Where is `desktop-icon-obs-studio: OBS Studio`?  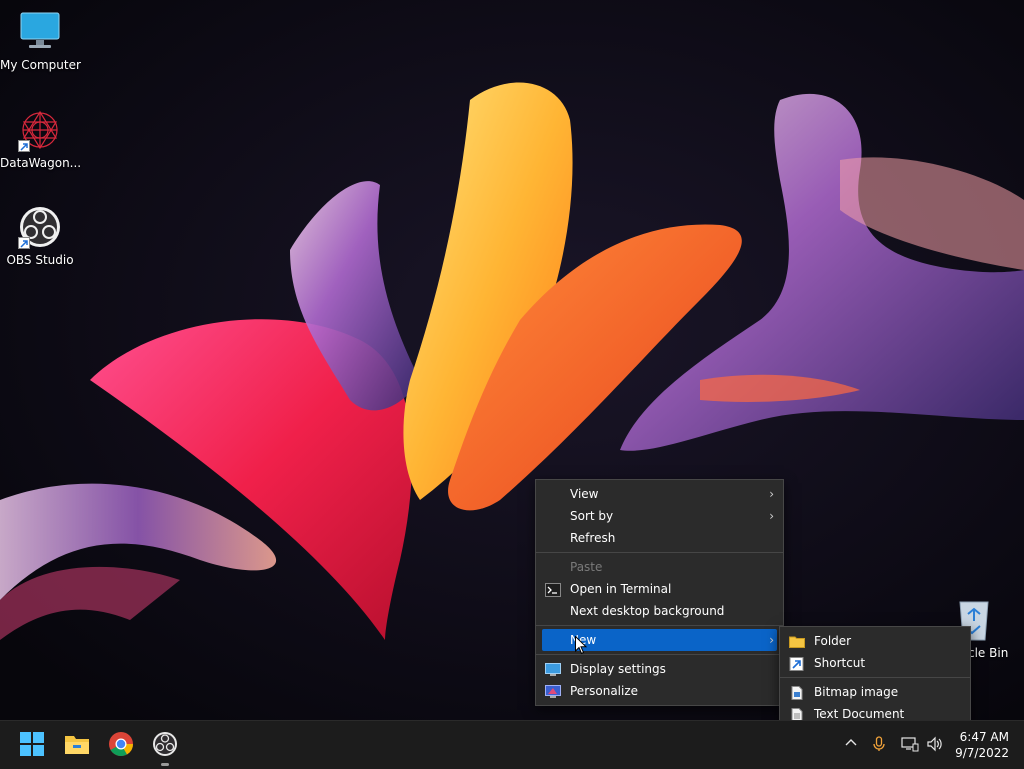 desktop-icon-obs-studio: OBS Studio is located at coordinates (40, 236).